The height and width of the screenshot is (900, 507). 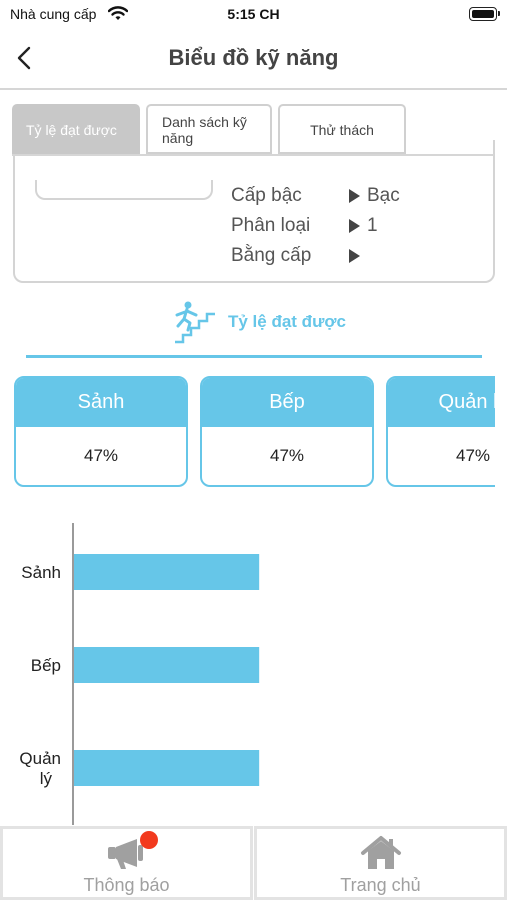 I want to click on avatar-frame, so click(x=124, y=190).